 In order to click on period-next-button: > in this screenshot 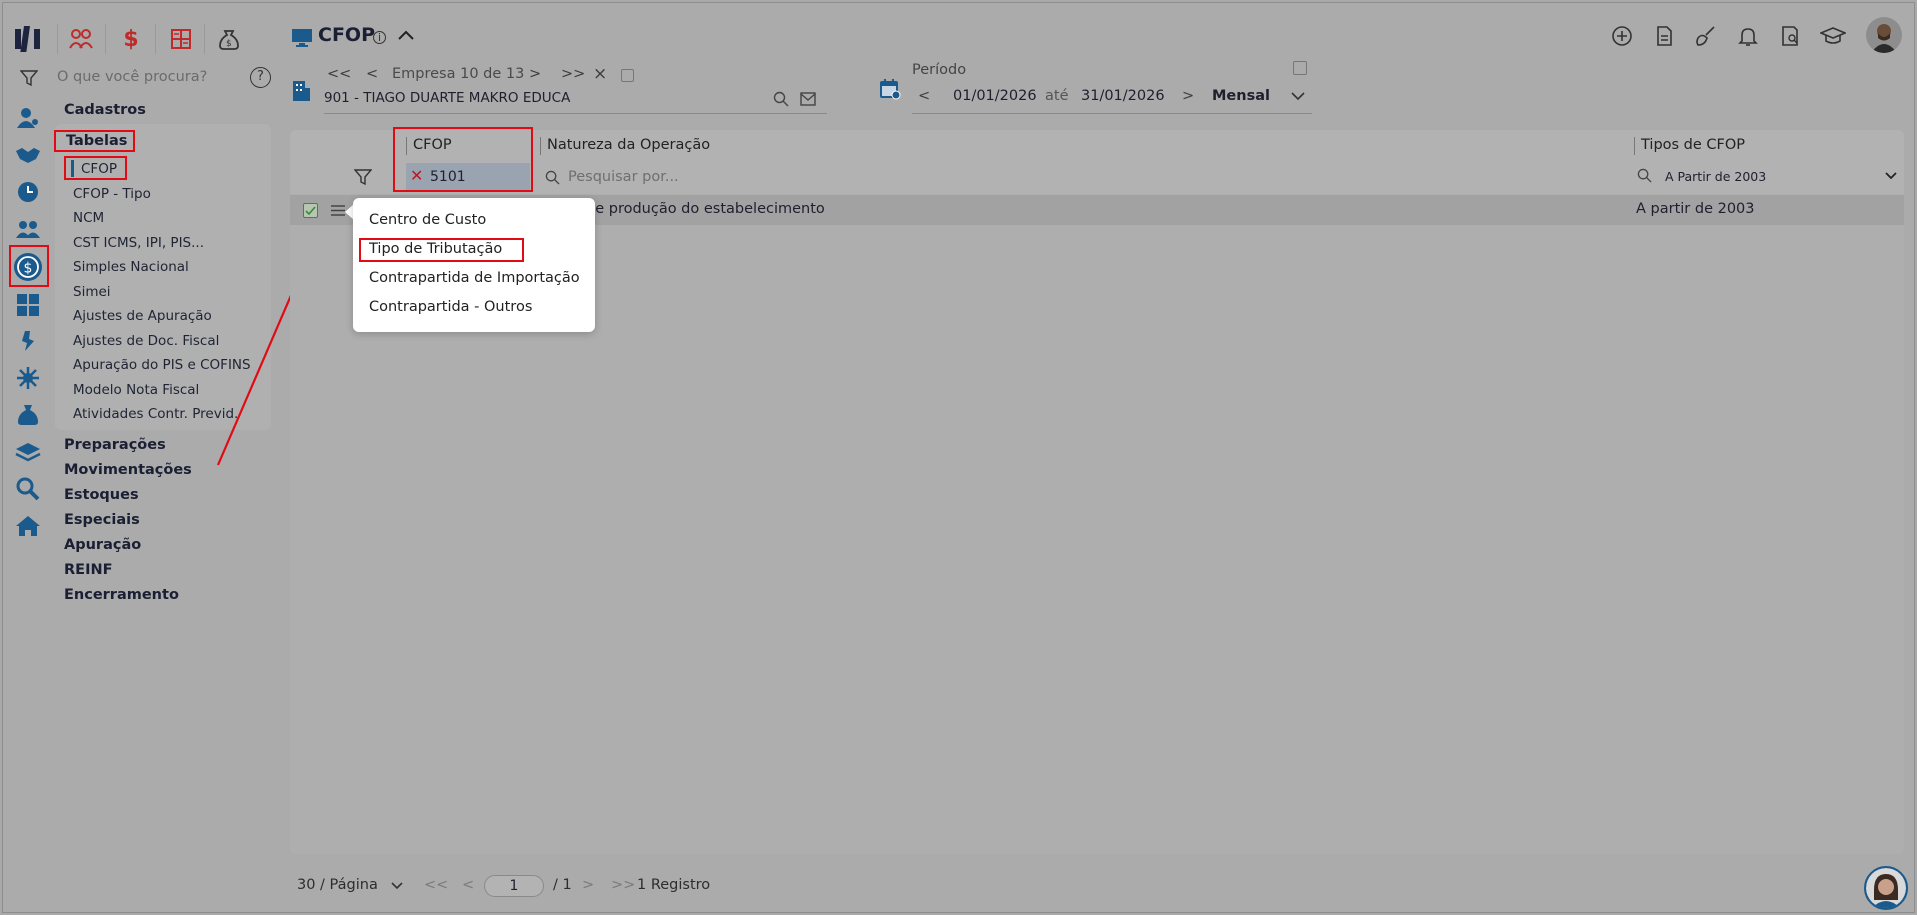, I will do `click(1188, 96)`.